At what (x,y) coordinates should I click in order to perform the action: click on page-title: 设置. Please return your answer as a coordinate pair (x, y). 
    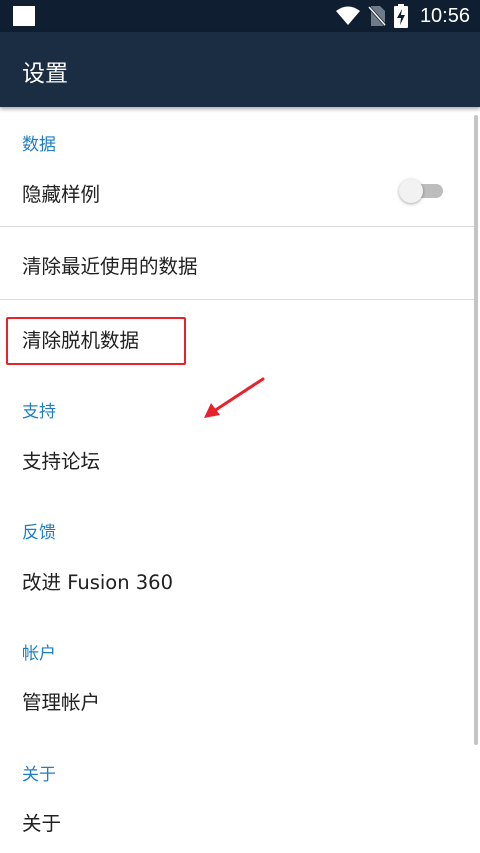
    Looking at the image, I should click on (45, 74).